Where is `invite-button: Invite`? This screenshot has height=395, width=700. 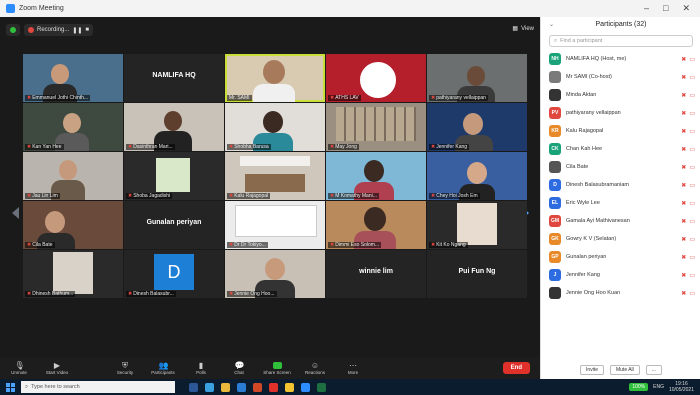
invite-button: Invite is located at coordinates (592, 370).